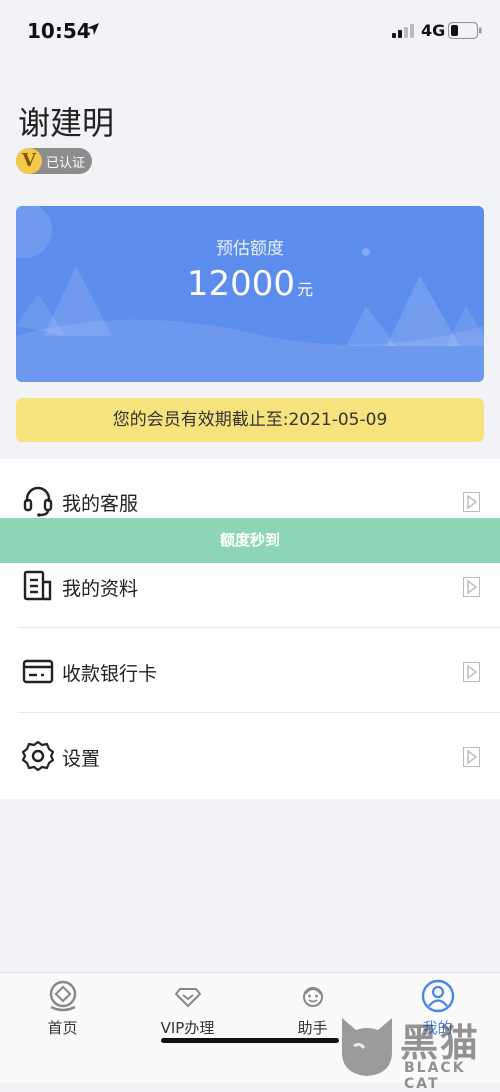 This screenshot has height=1092, width=500. Describe the element at coordinates (62, 1028) in the screenshot. I see `tab-label: 首页` at that location.